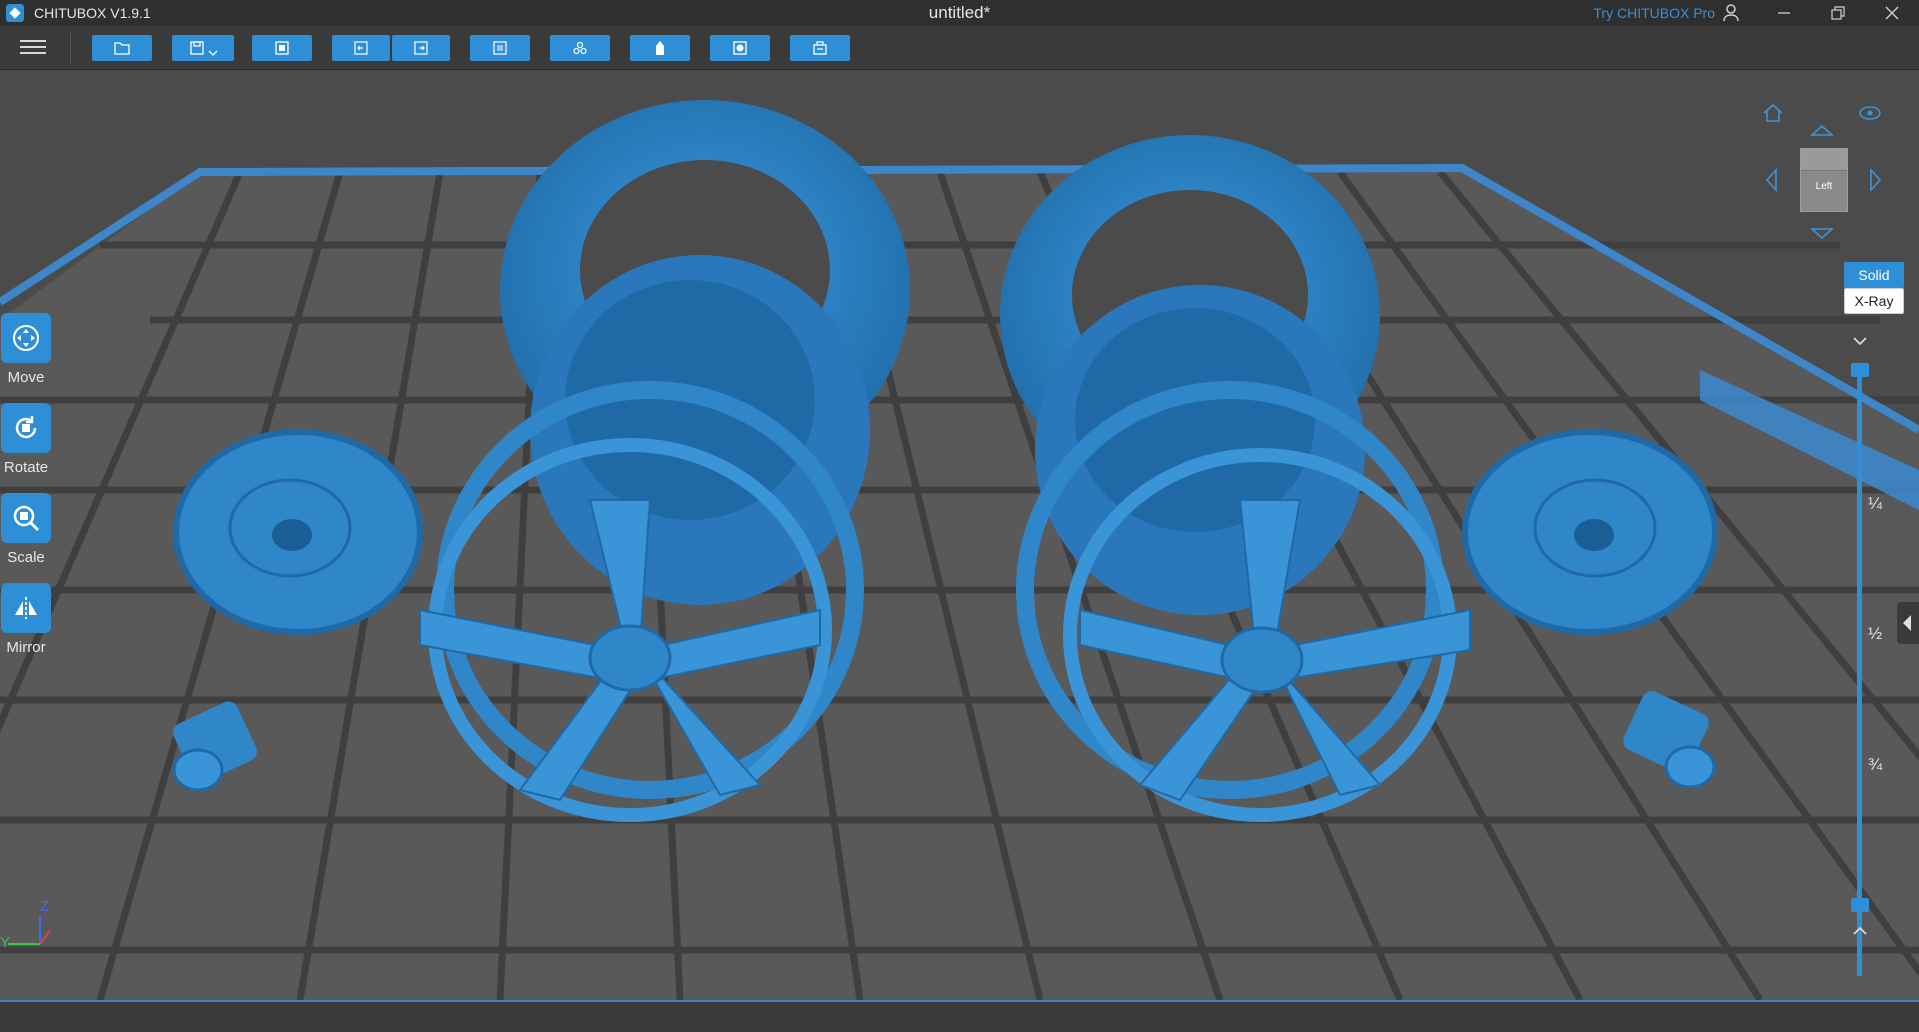  Describe the element at coordinates (92, 13) in the screenshot. I see `app-name: CHITUBOX V1.9.1` at that location.